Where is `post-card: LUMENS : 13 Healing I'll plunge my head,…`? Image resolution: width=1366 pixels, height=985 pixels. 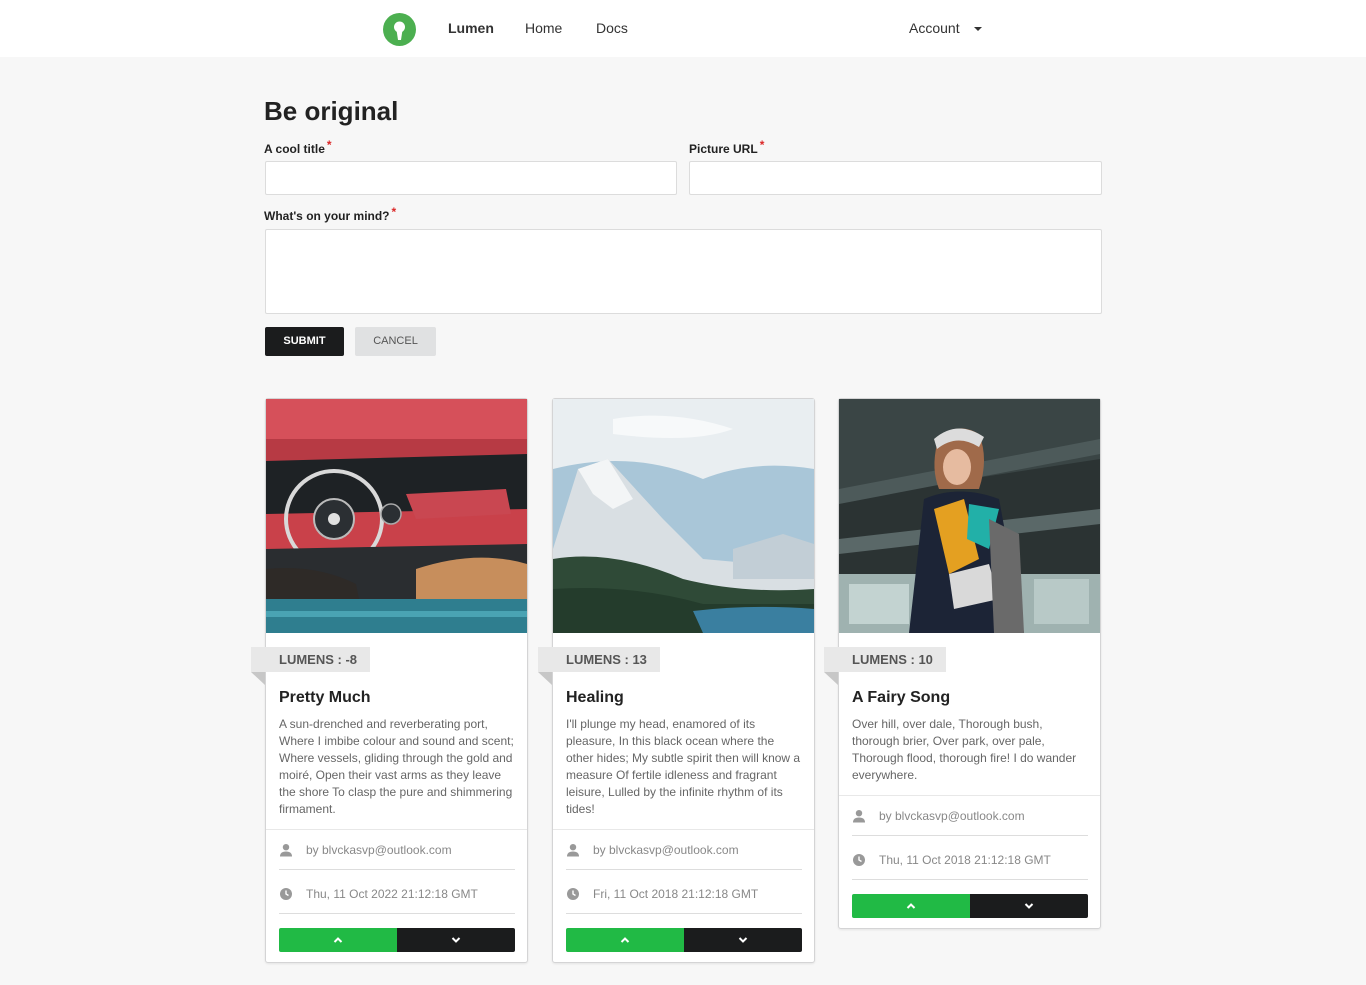
post-card: LUMENS : 13 Healing I'll plunge my head,… is located at coordinates (676, 680).